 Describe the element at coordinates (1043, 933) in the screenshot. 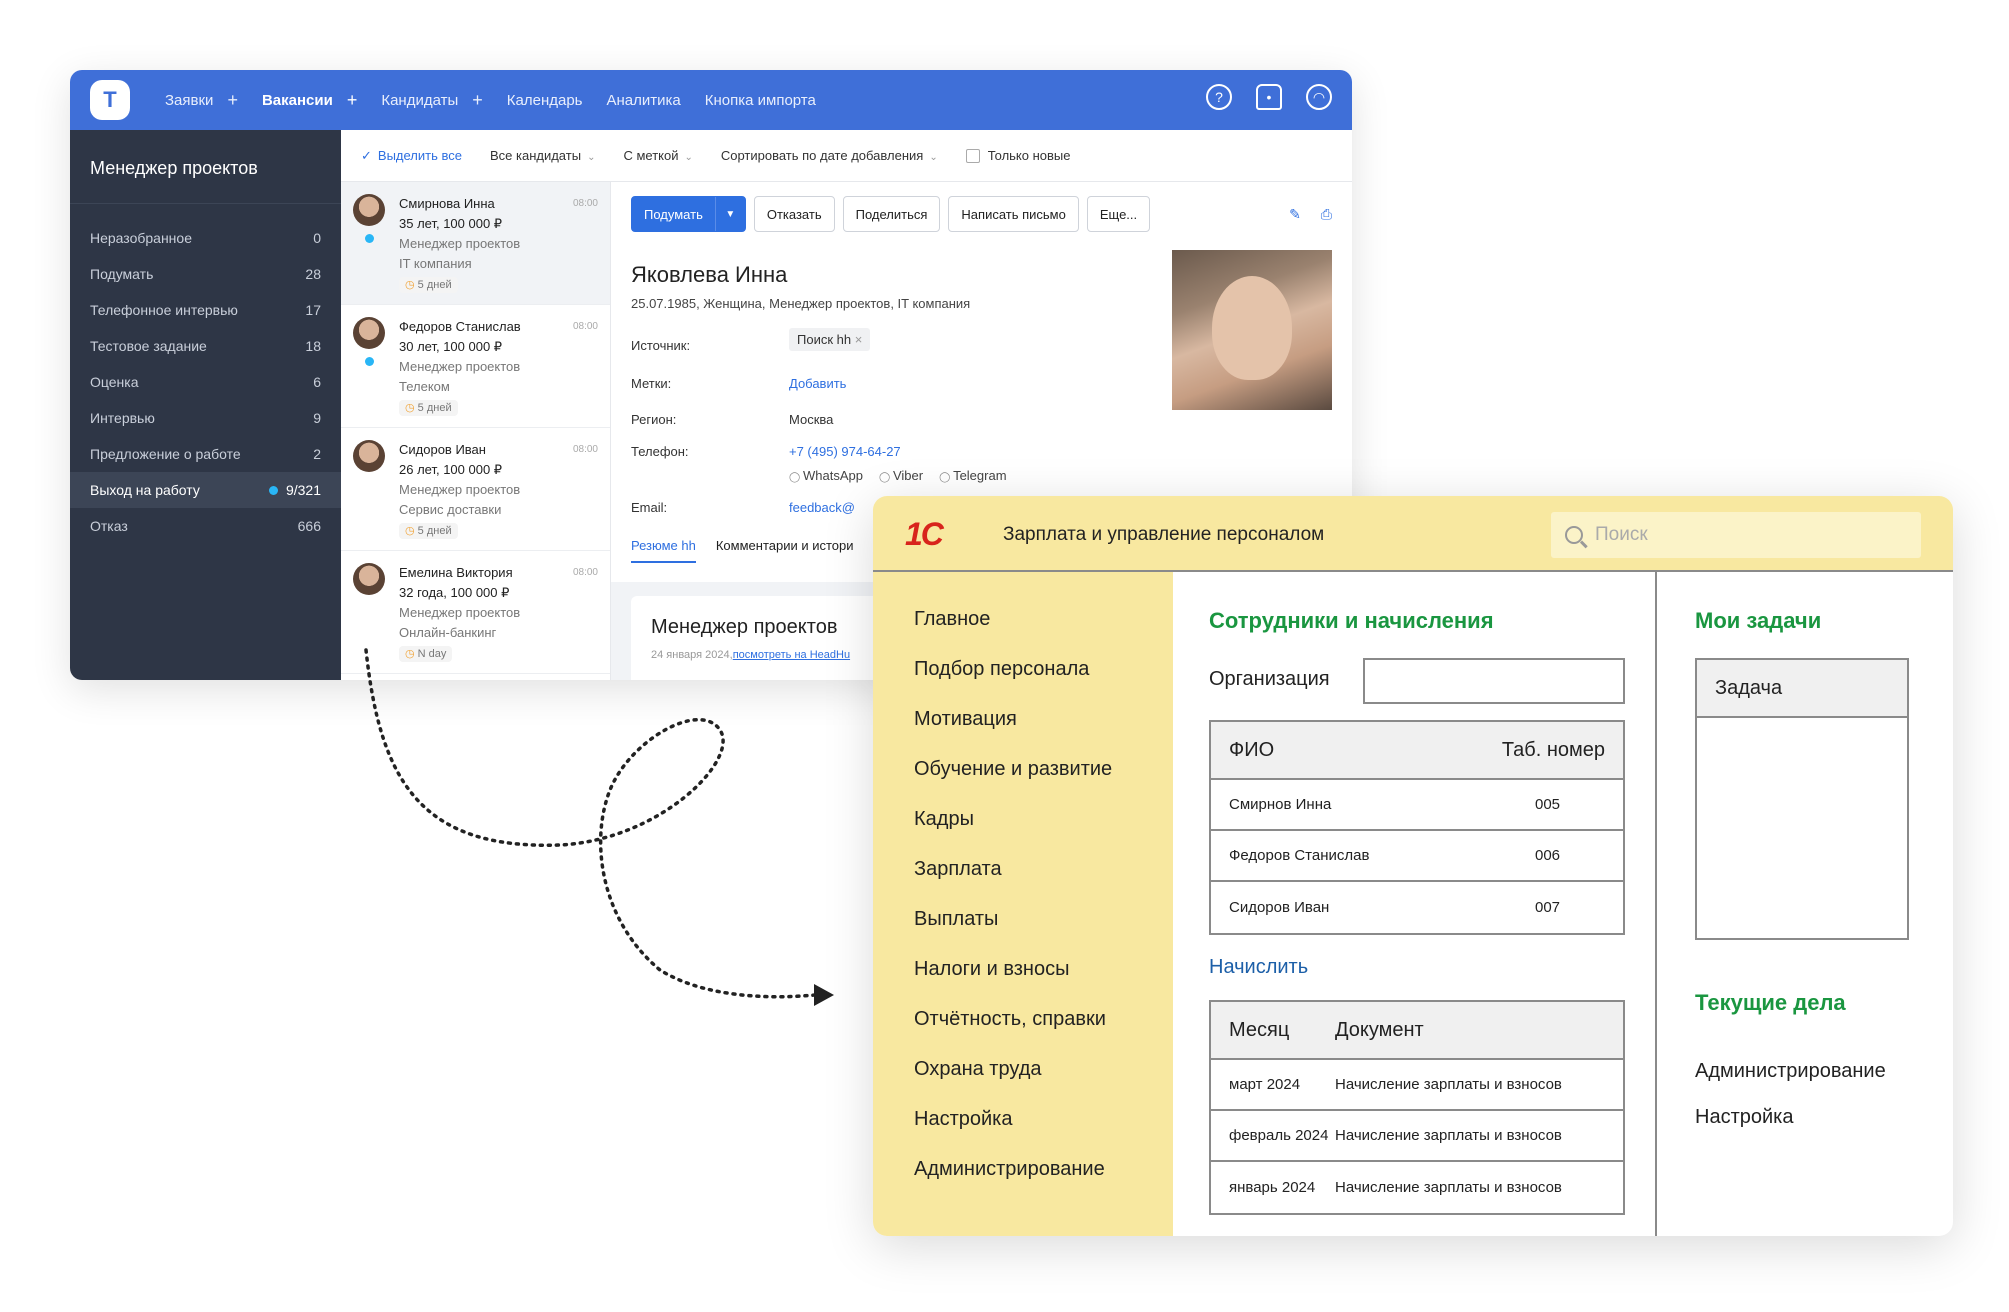

I see `menu-item: Выплаты` at that location.